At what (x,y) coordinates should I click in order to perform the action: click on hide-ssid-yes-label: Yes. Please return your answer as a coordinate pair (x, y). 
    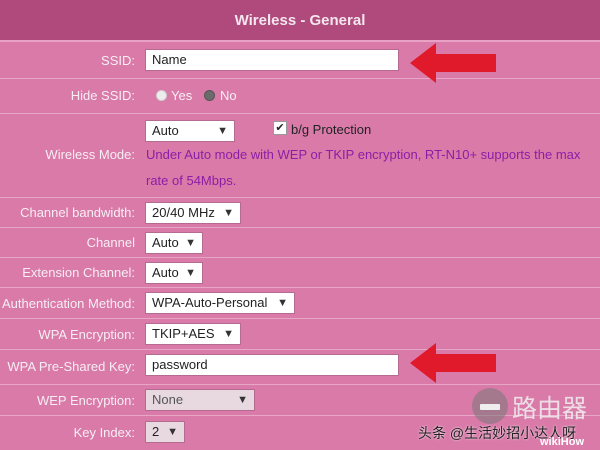
    Looking at the image, I should click on (182, 95).